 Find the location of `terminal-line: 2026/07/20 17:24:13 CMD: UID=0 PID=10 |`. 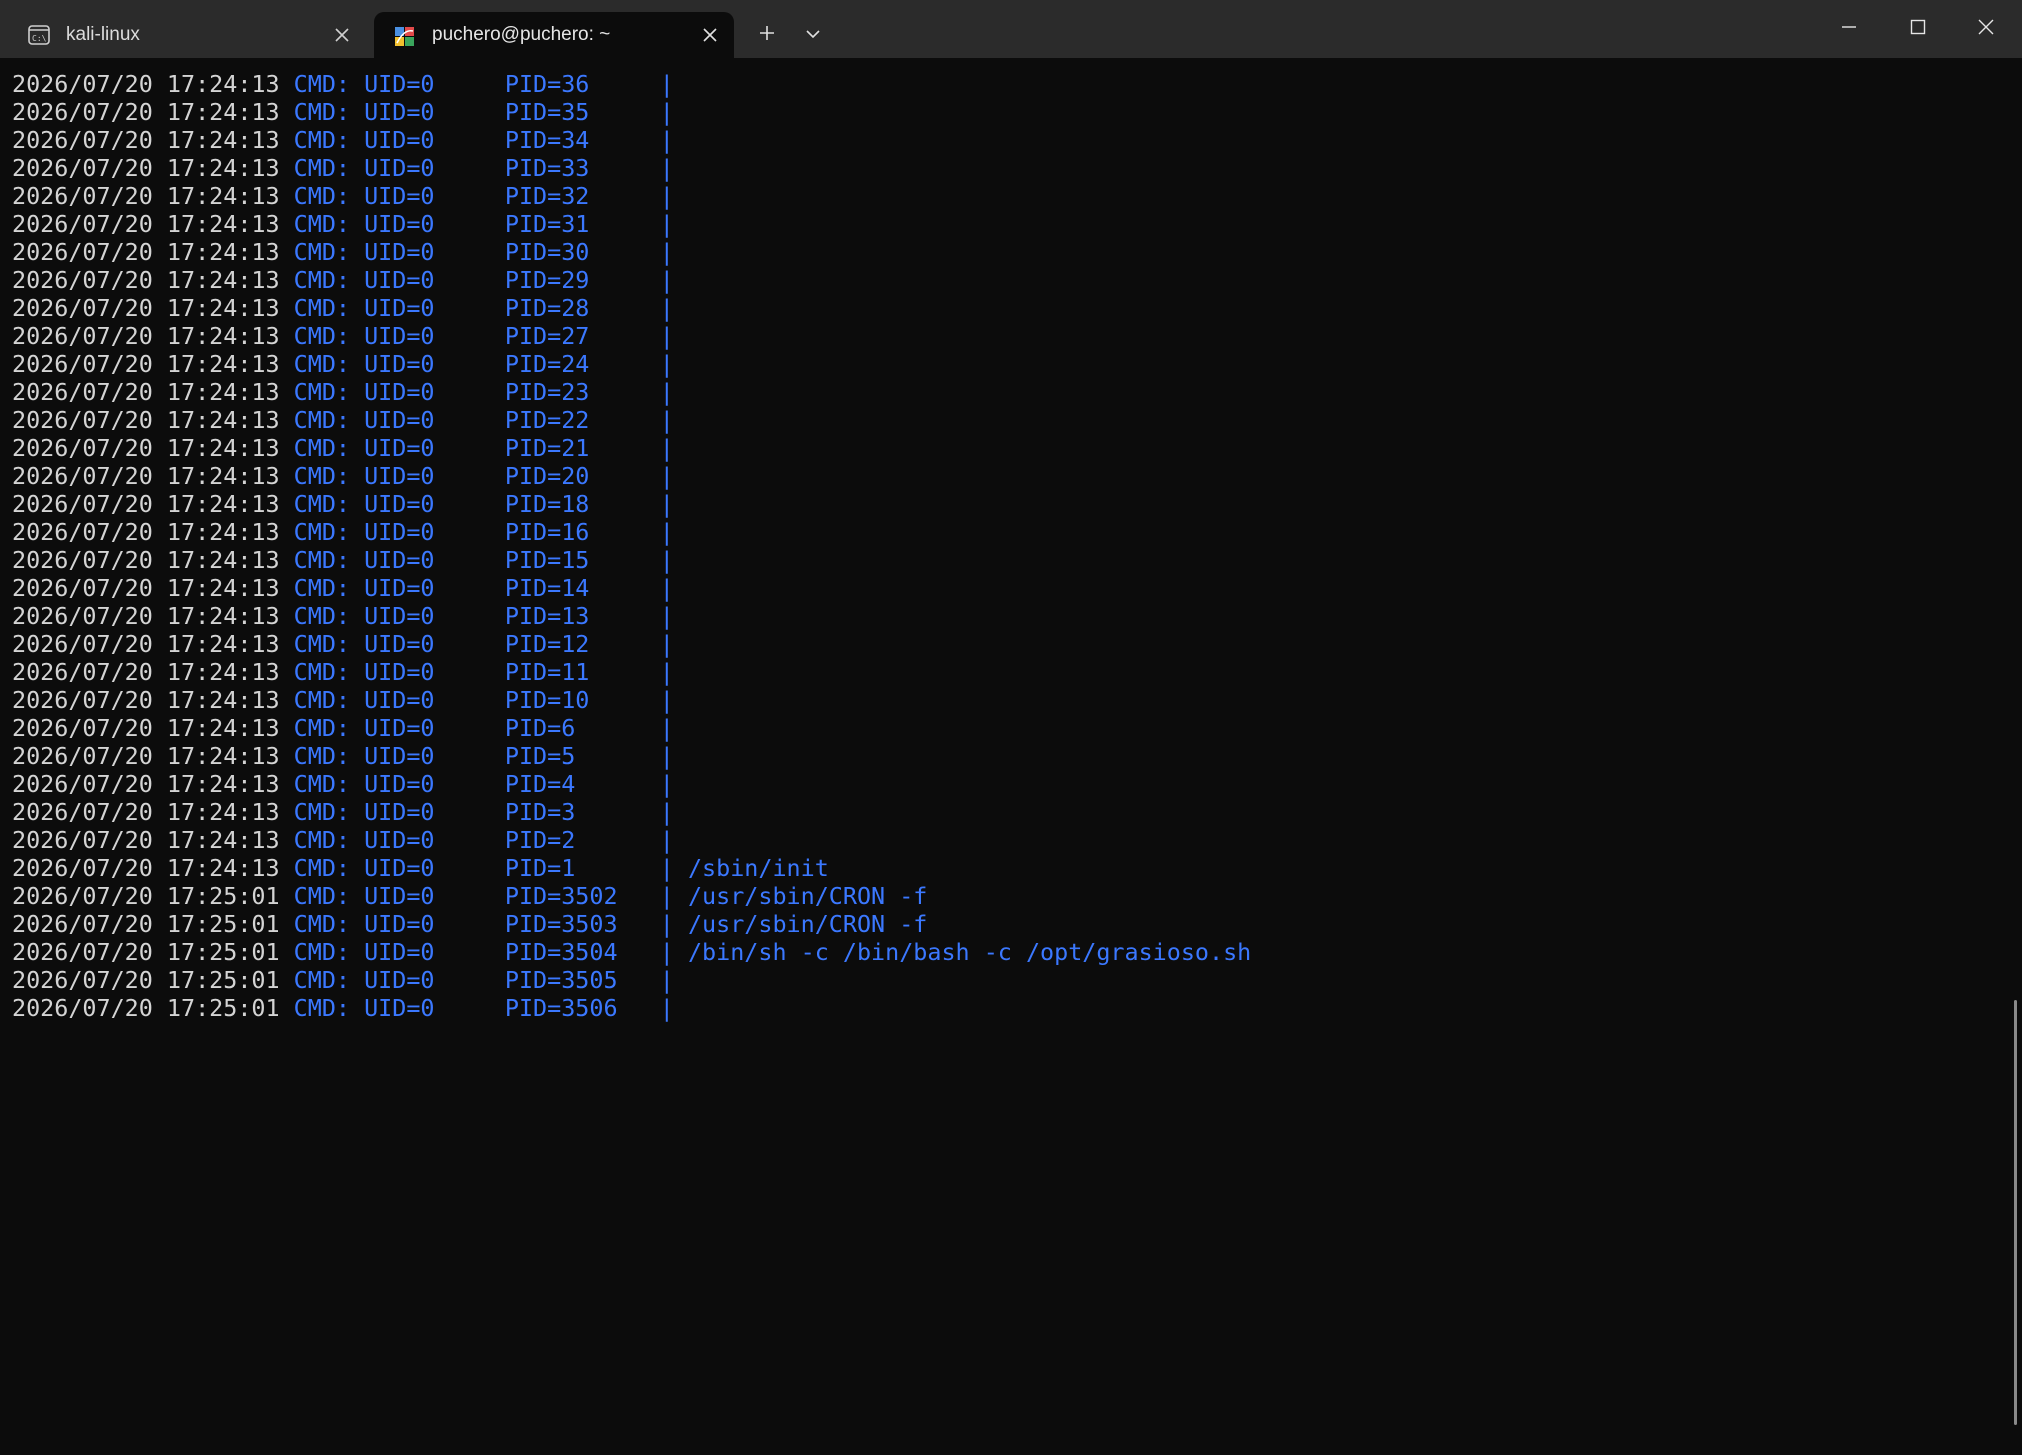

terminal-line: 2026/07/20 17:24:13 CMD: UID=0 PID=10 | is located at coordinates (631, 700).